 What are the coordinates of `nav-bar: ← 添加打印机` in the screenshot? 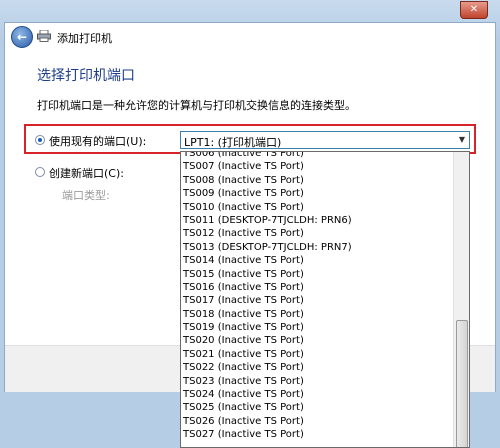 It's located at (250, 37).